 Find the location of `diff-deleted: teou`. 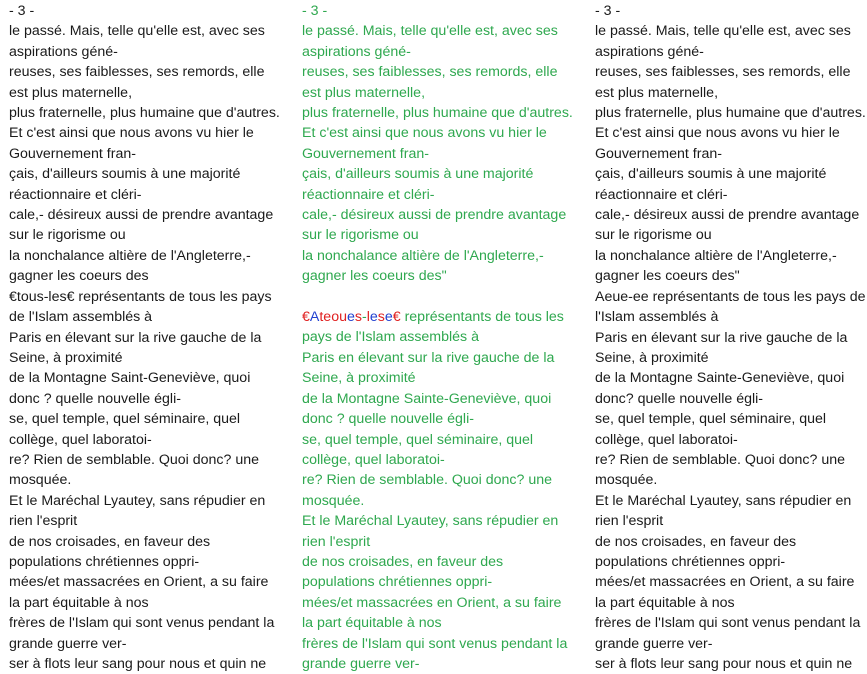

diff-deleted: teou is located at coordinates (333, 317).